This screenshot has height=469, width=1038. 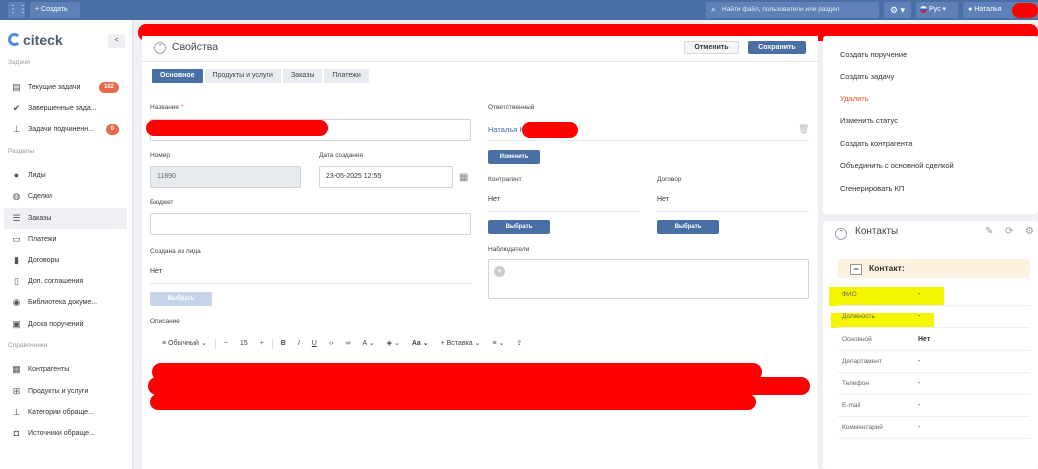 What do you see at coordinates (331, 344) in the screenshot?
I see `code-icon: ‹›` at bounding box center [331, 344].